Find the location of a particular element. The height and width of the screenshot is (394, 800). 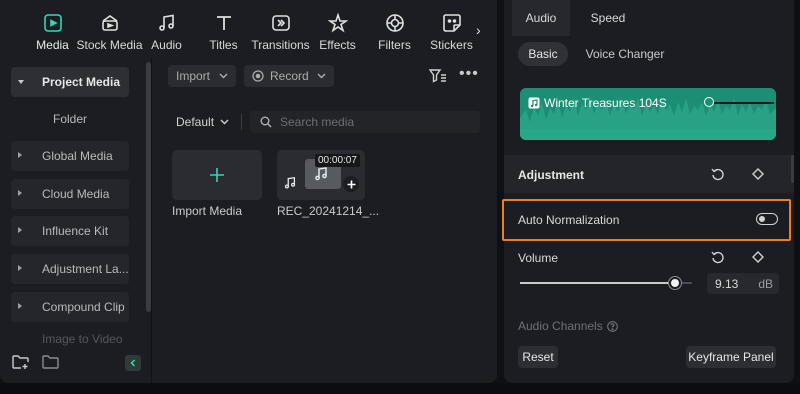

add-to-timeline-button is located at coordinates (351, 184).